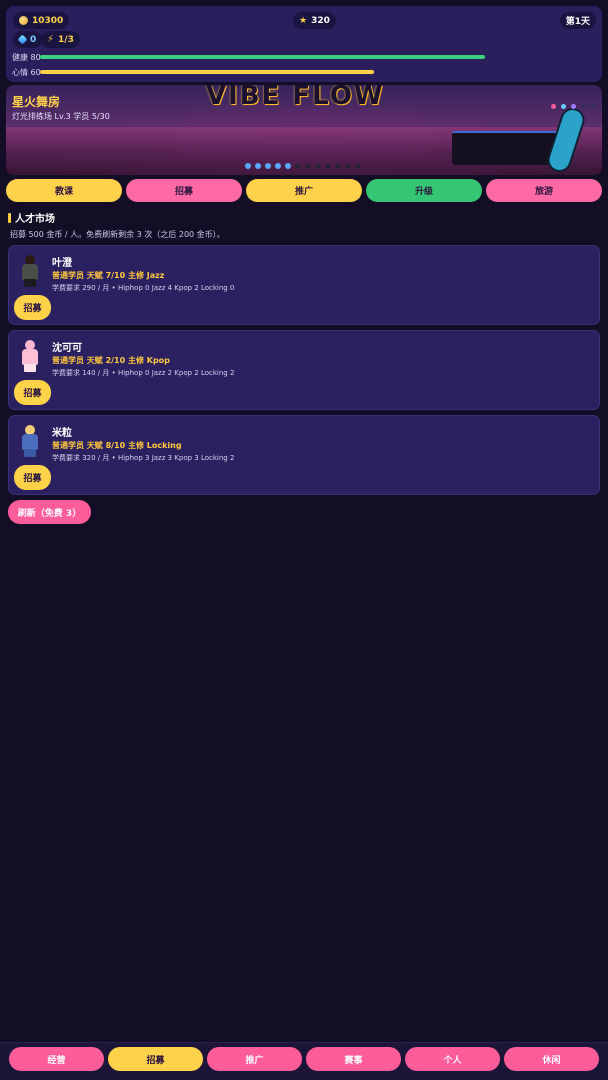  I want to click on action-button-4: 旅游, so click(544, 190).